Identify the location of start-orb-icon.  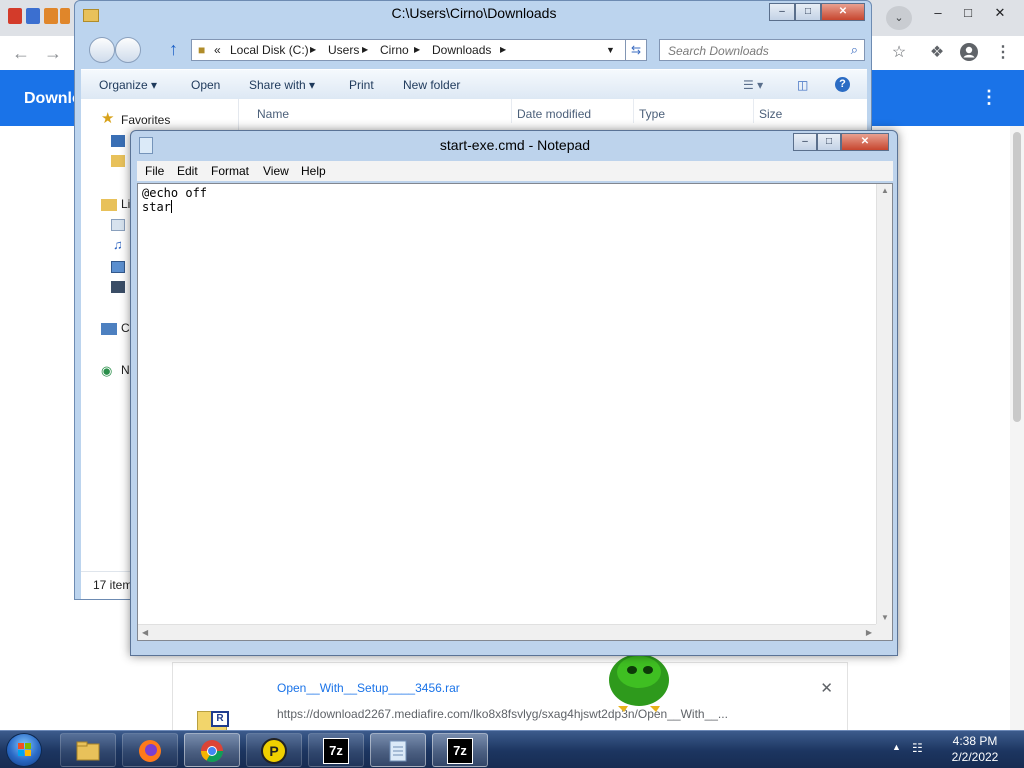
(24, 750).